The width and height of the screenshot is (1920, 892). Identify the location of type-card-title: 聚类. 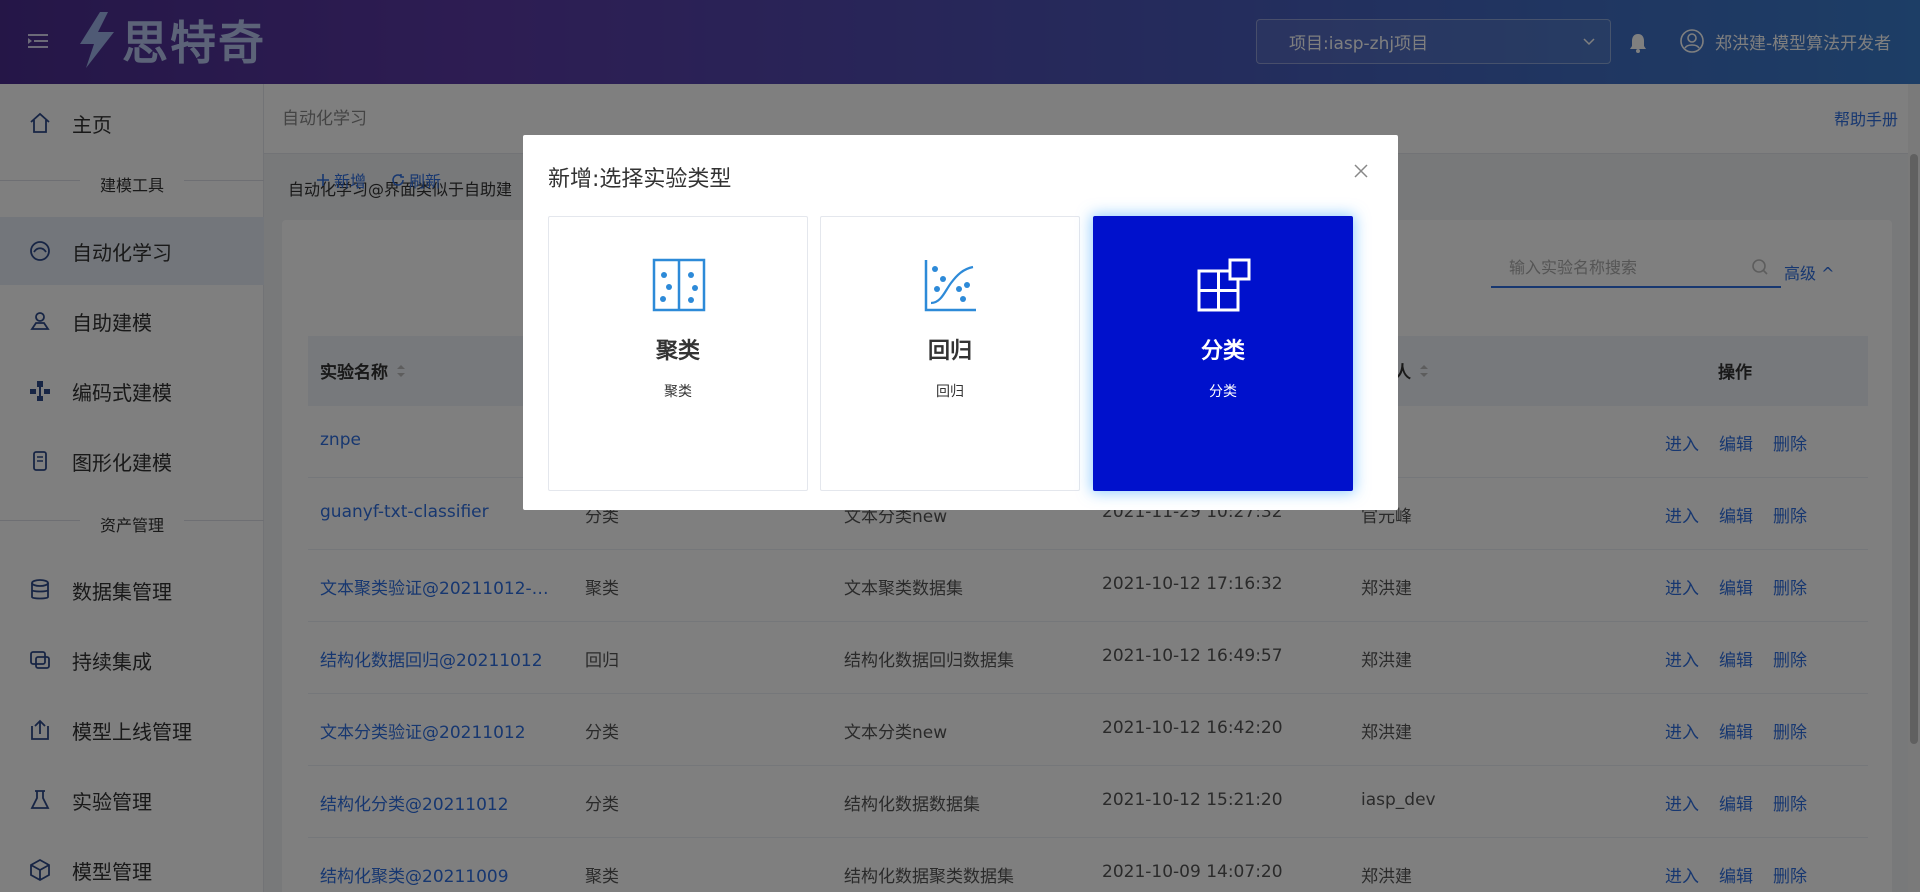
(677, 351).